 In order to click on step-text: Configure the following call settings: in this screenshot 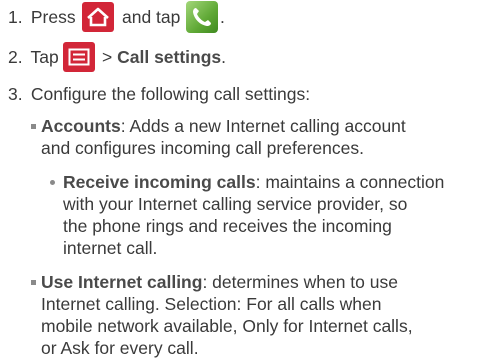, I will do `click(170, 94)`.